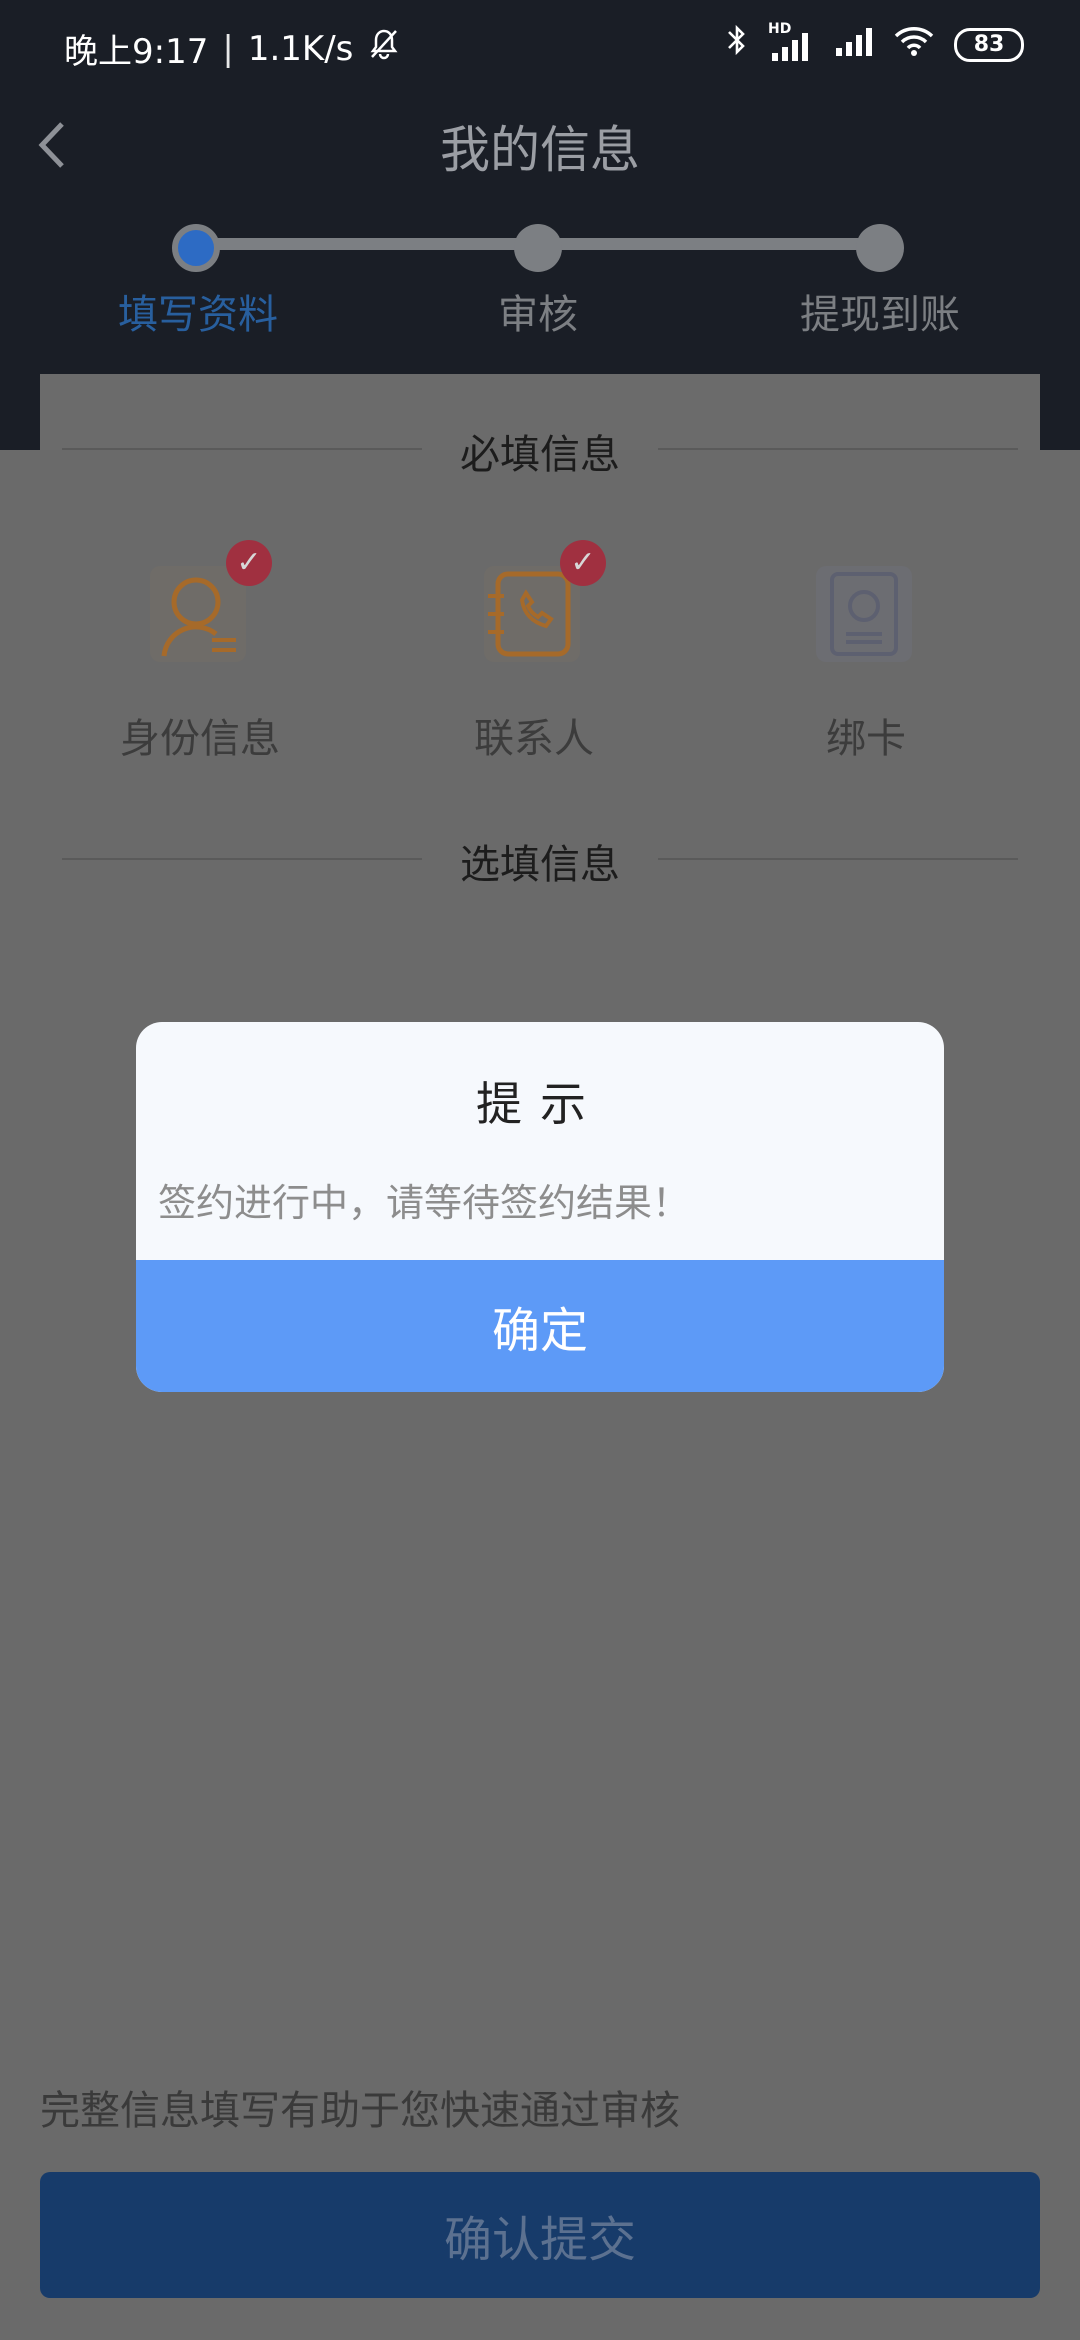 The height and width of the screenshot is (2340, 1080). What do you see at coordinates (540, 1326) in the screenshot?
I see `dialog-confirm-button: 确定` at bounding box center [540, 1326].